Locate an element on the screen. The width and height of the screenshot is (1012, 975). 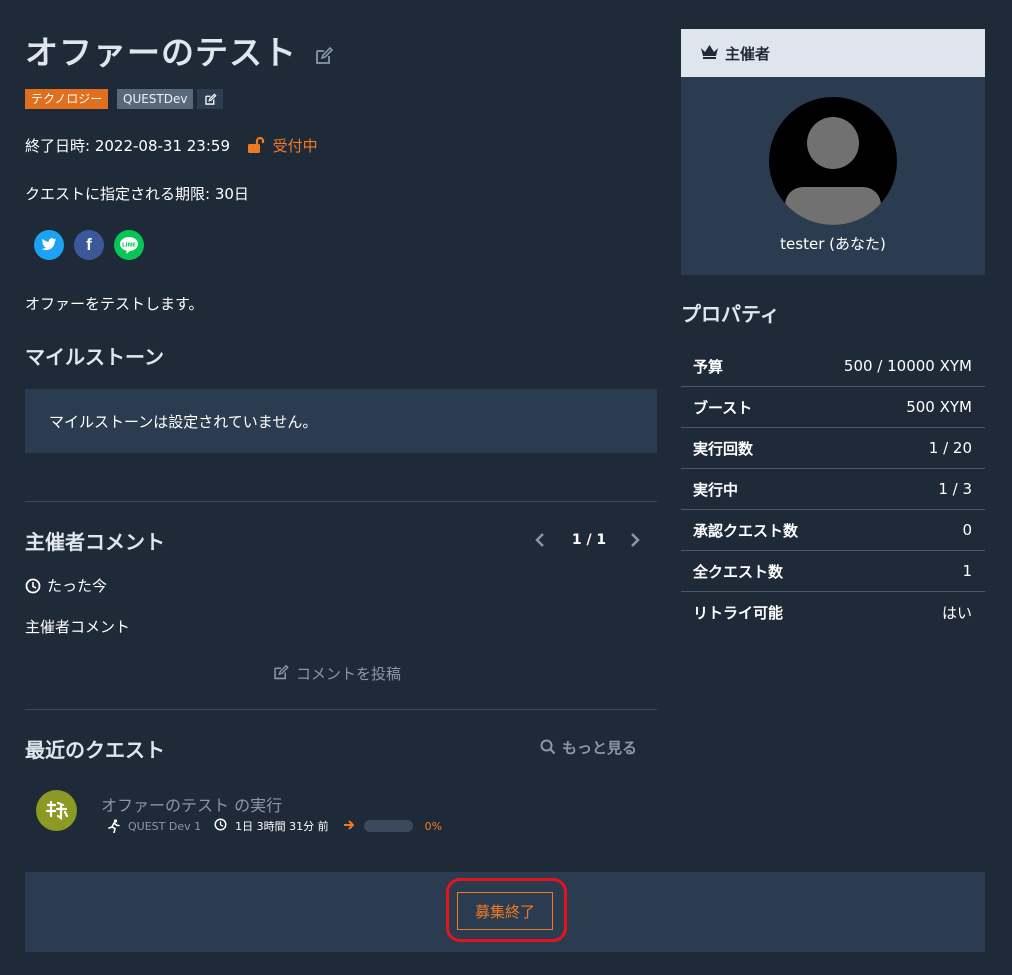
property-key: 予算 is located at coordinates (708, 366).